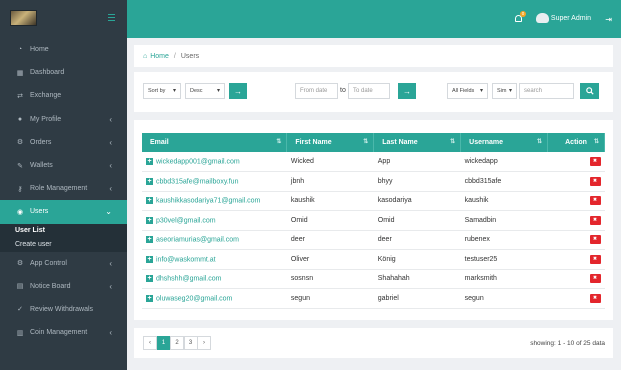 The height and width of the screenshot is (370, 621). What do you see at coordinates (20, 143) in the screenshot?
I see `gear-icon: ⚙` at bounding box center [20, 143].